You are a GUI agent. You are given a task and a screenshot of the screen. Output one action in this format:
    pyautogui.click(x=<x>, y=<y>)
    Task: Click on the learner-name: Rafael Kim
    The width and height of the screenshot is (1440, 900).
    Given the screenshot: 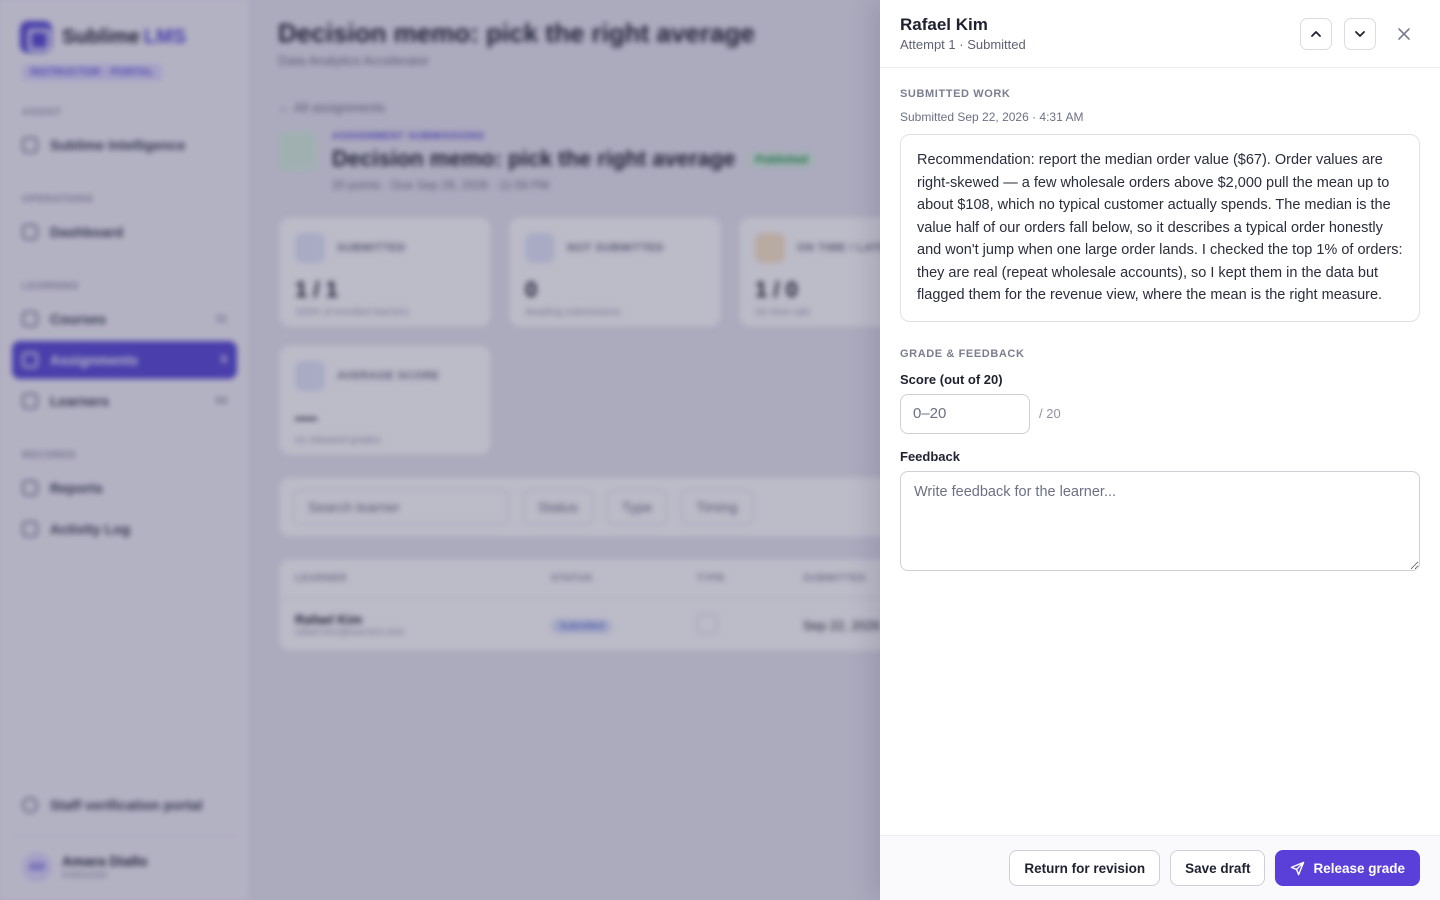 What is the action you would take?
    pyautogui.click(x=944, y=24)
    